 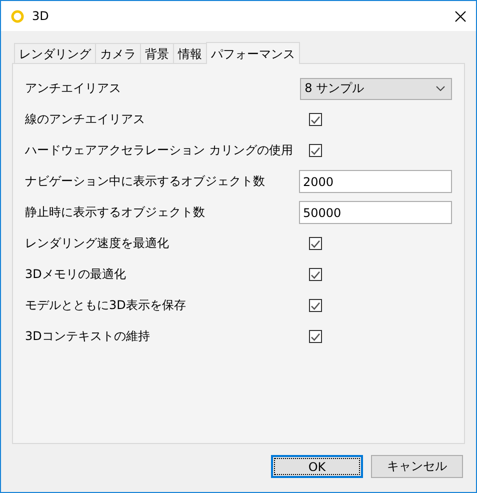 I want to click on tab: 背景, so click(x=157, y=53).